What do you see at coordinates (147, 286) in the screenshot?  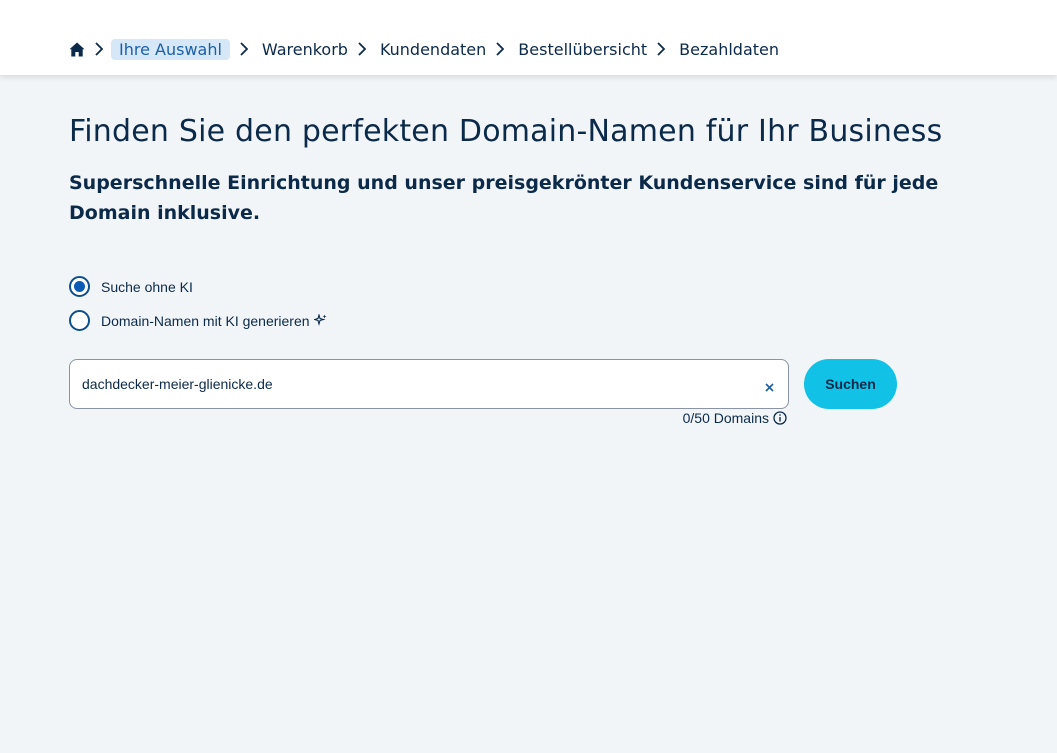 I see `radio-label-search-without-ai: Suche ohne KI` at bounding box center [147, 286].